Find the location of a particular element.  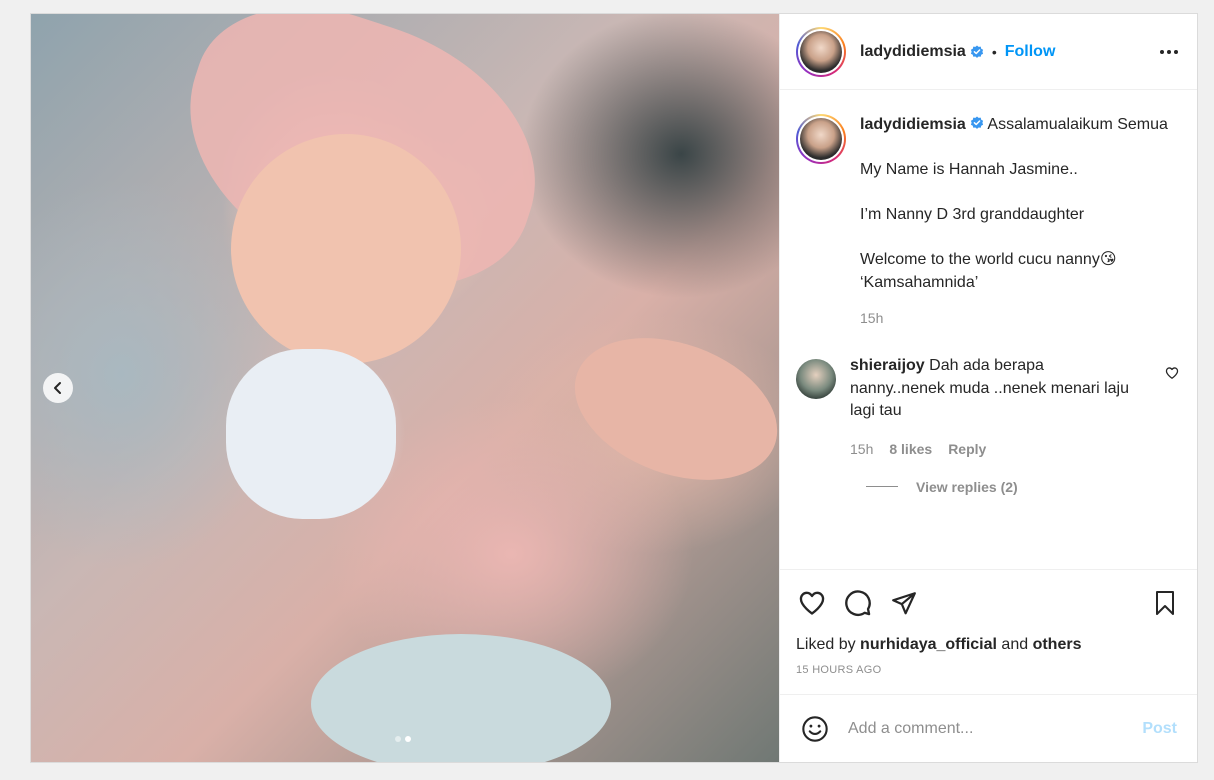

more-options-button is located at coordinates (1169, 52).